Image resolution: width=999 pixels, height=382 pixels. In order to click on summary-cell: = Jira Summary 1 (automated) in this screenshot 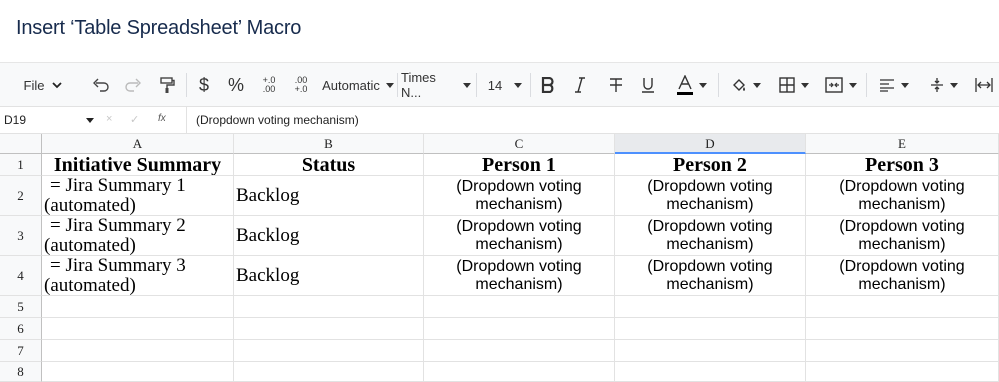, I will do `click(138, 196)`.